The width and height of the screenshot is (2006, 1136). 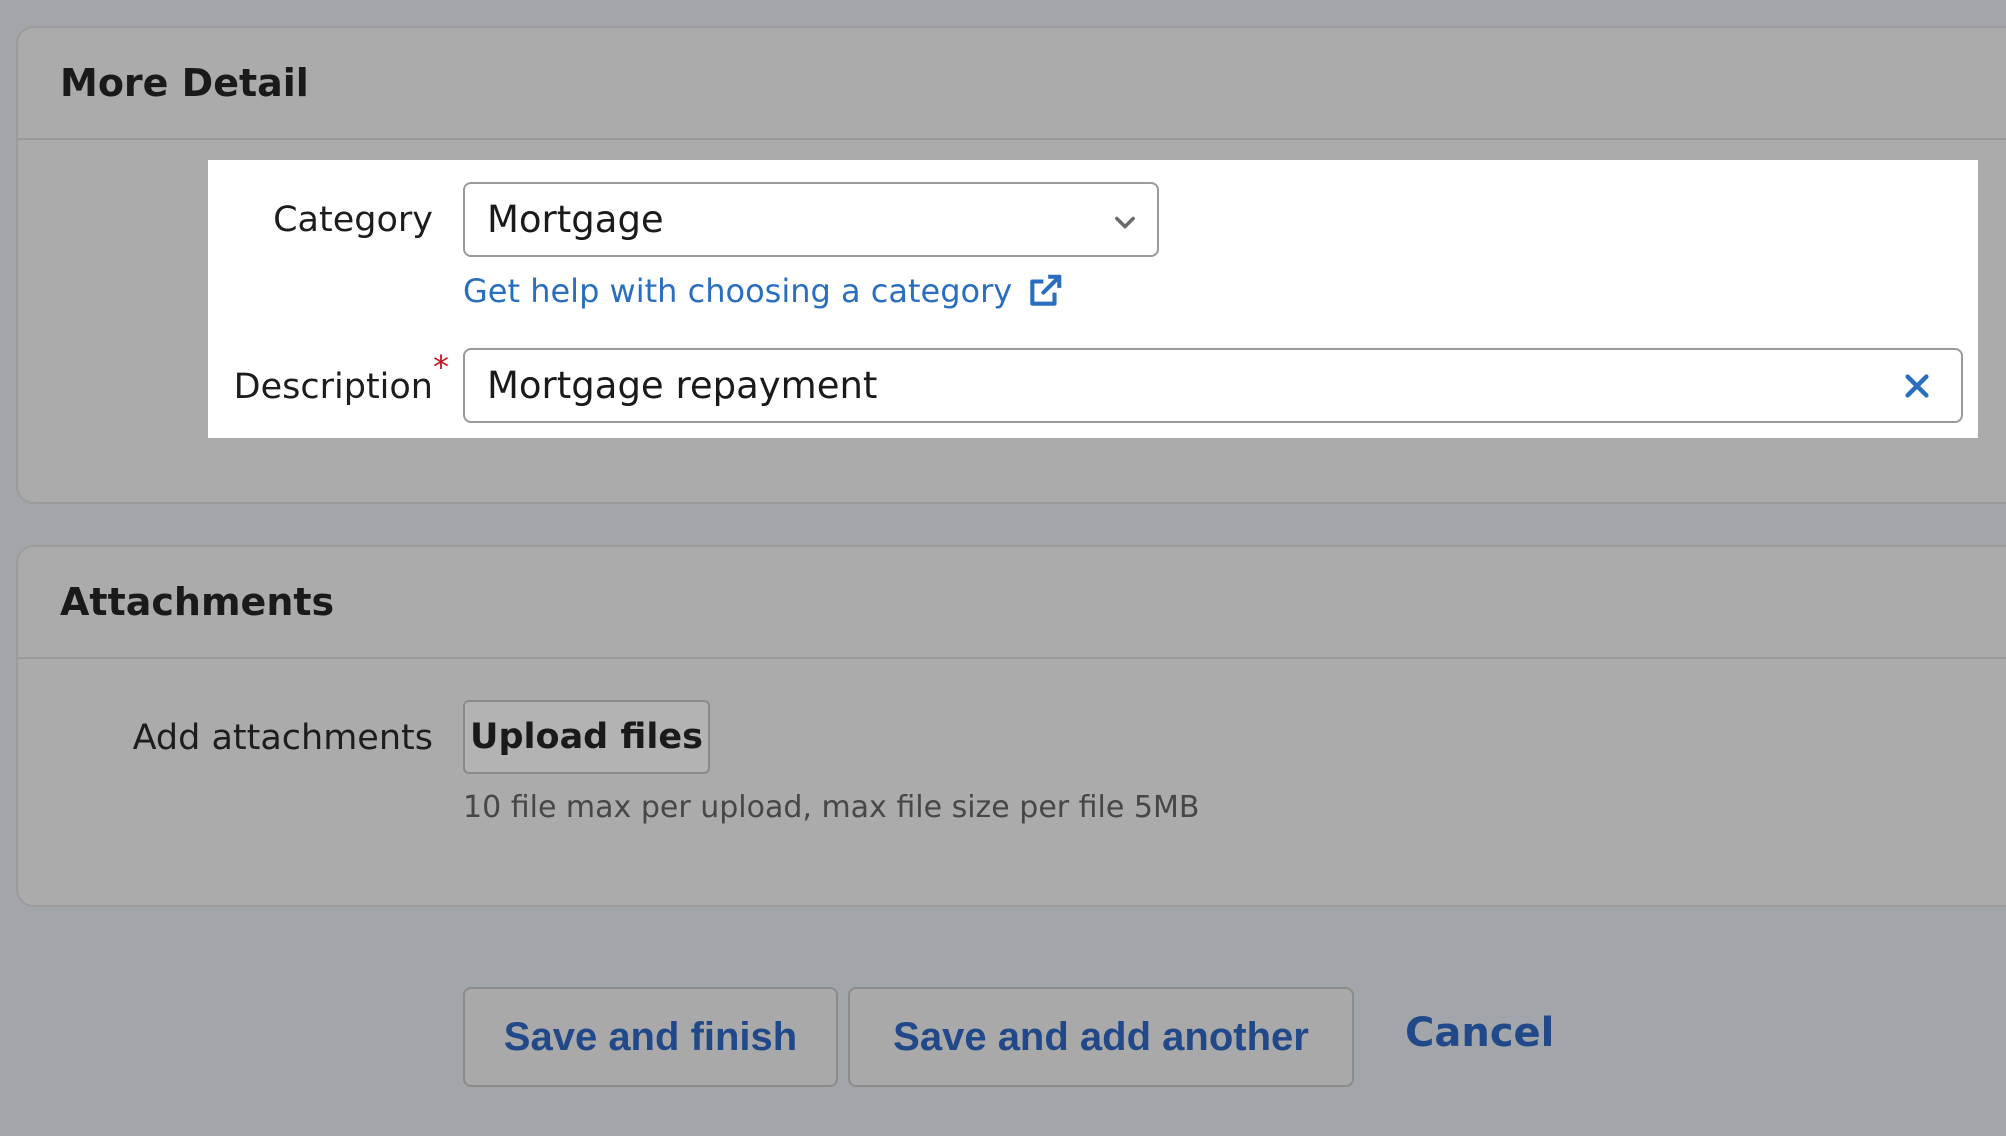 What do you see at coordinates (441, 367) in the screenshot?
I see `required-marker: *` at bounding box center [441, 367].